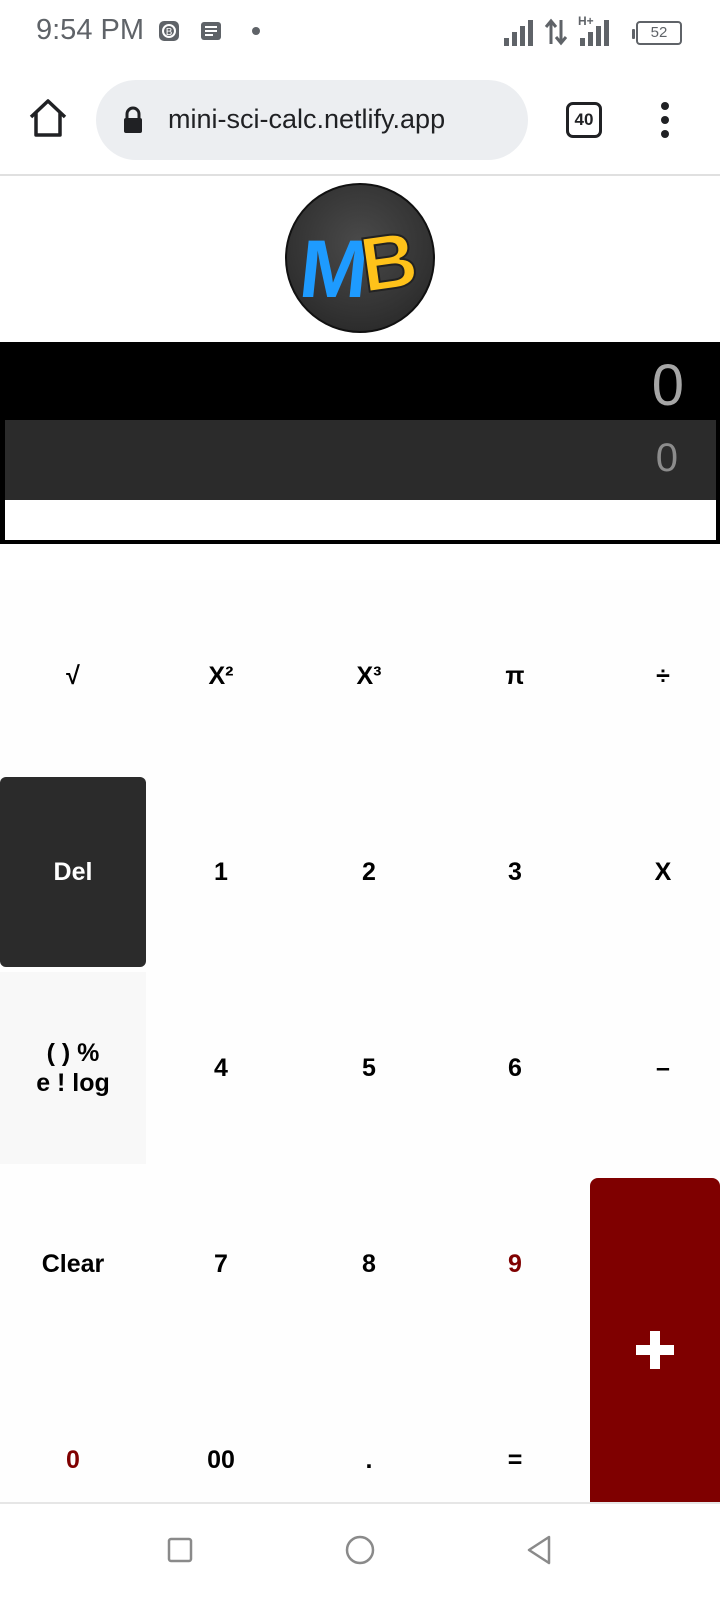  I want to click on calculator-display: 0 0, so click(360, 443).